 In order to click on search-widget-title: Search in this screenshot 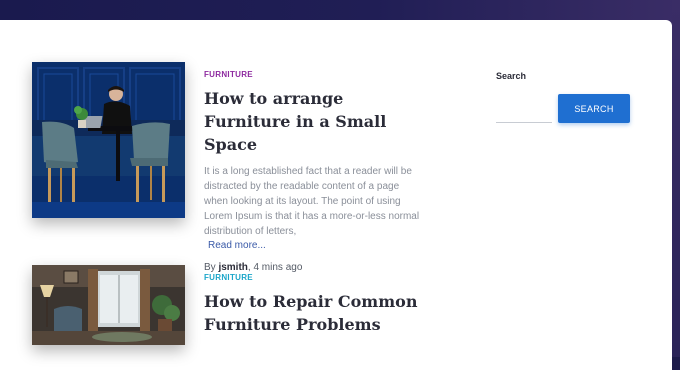, I will do `click(511, 76)`.